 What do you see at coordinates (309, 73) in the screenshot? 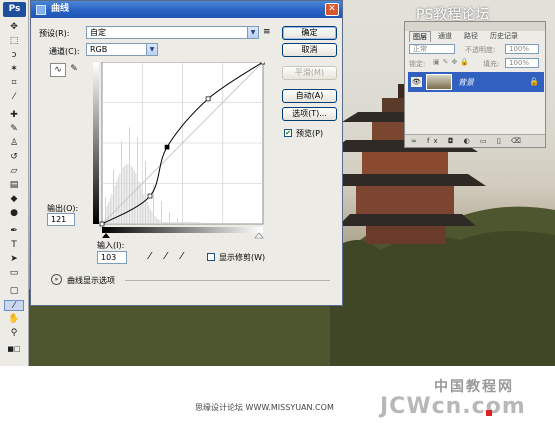
I see `smooth-button: 平滑(M)` at bounding box center [309, 73].